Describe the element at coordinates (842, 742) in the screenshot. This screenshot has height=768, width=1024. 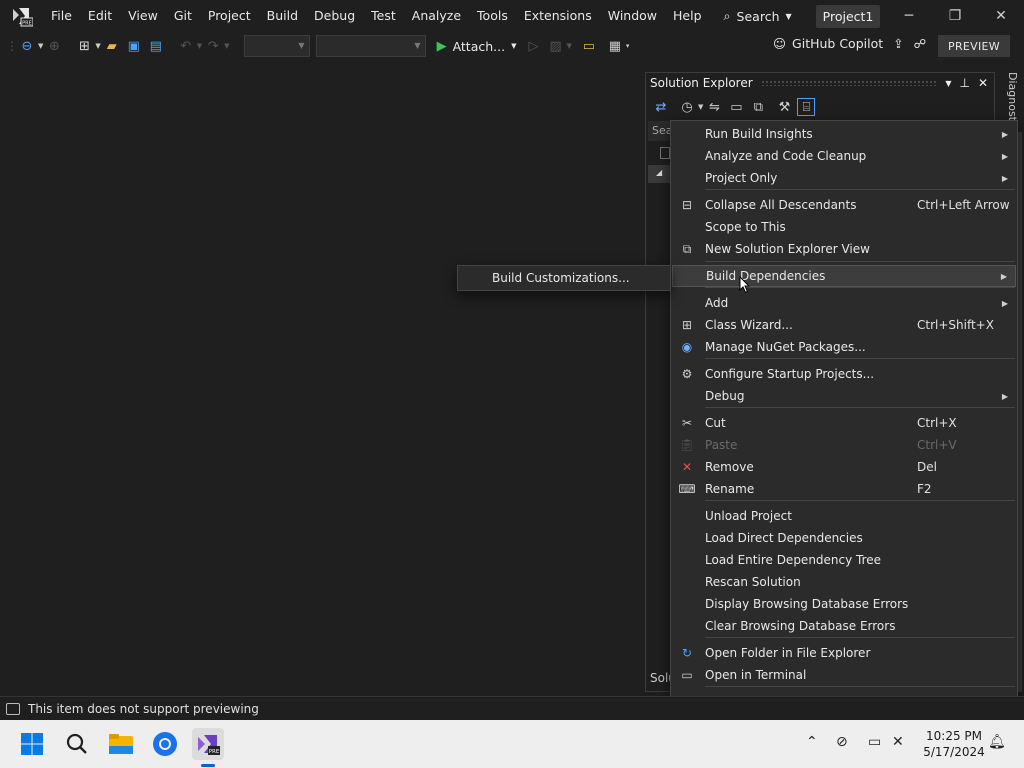
I see `network-icon: ⊘` at that location.